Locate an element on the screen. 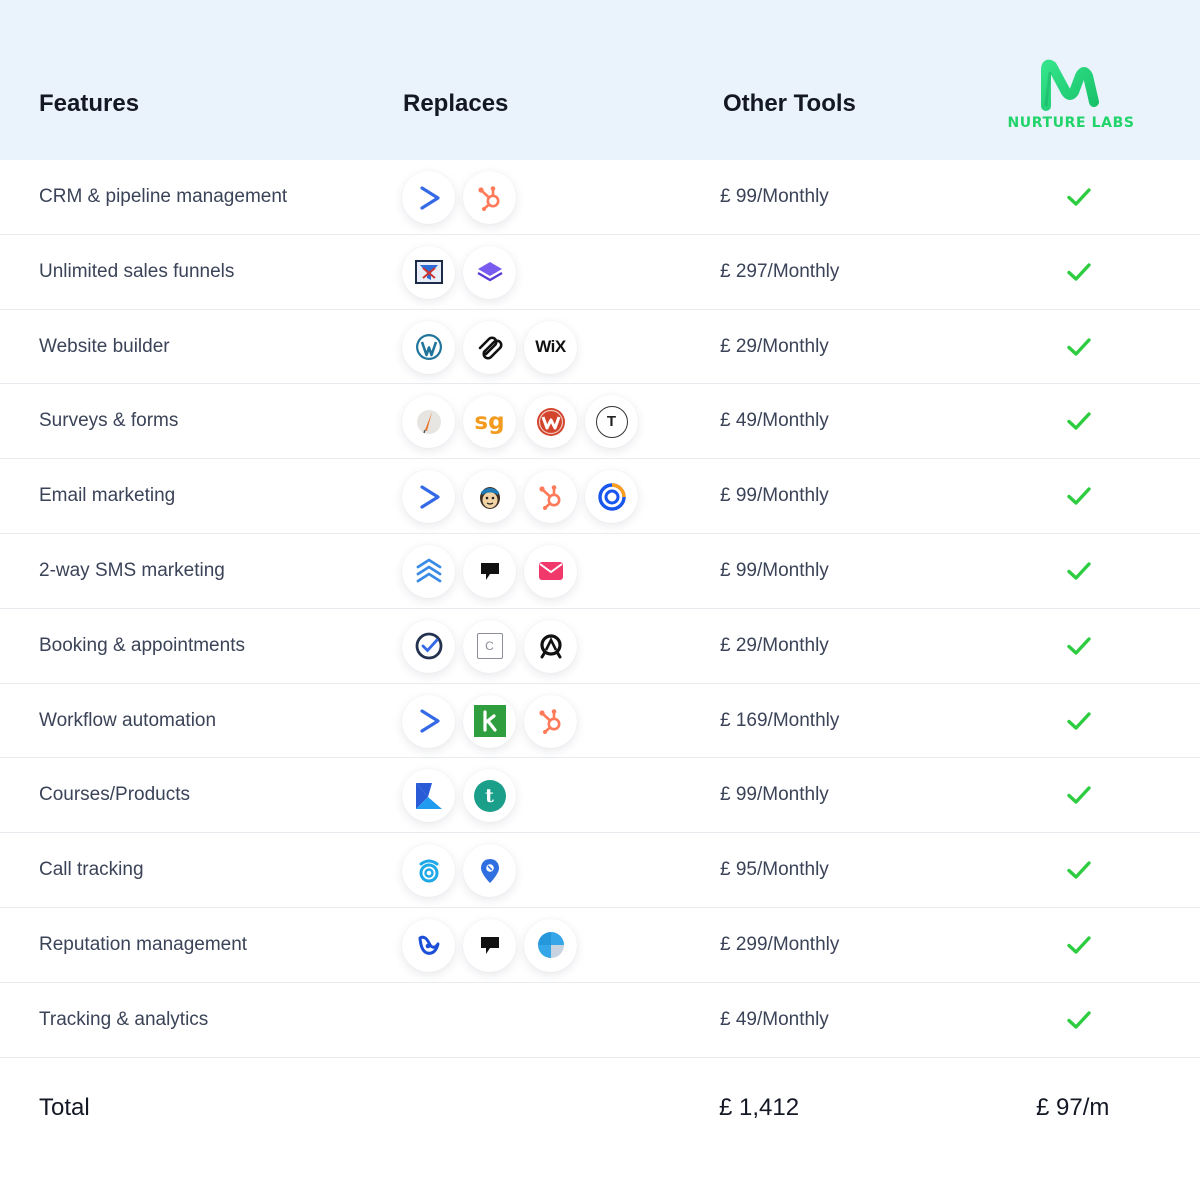 The width and height of the screenshot is (1200, 1200). table-row: Surveys & forms sg T £ 49/Monthly is located at coordinates (600, 422).